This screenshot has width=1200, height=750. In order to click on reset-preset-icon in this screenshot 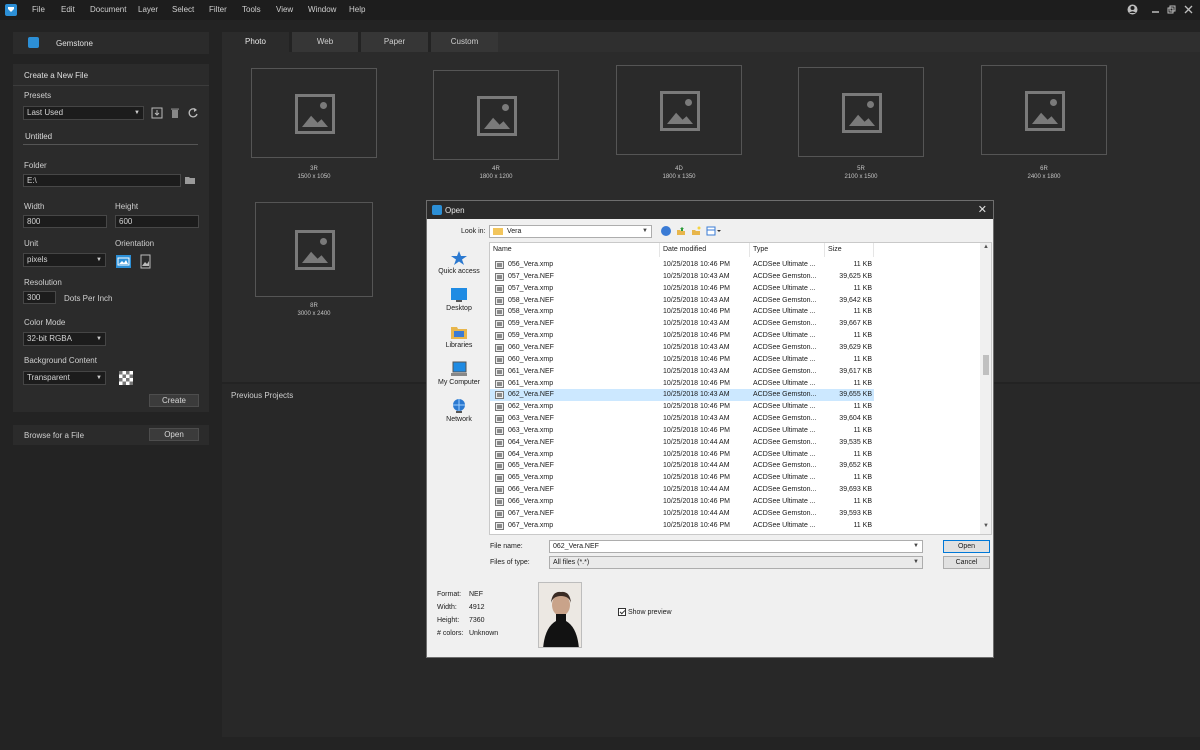, I will do `click(193, 113)`.